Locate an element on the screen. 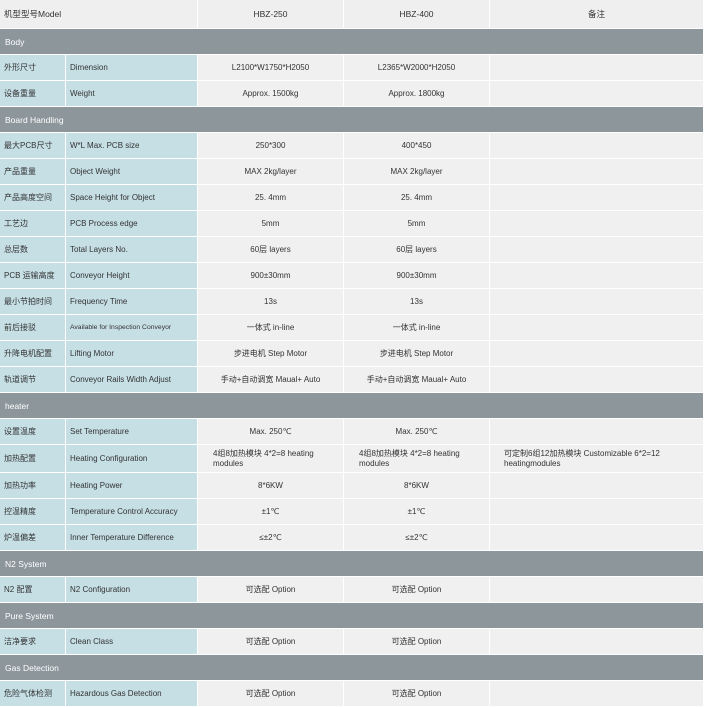  row-label-en: Set Temperature is located at coordinates (132, 432).